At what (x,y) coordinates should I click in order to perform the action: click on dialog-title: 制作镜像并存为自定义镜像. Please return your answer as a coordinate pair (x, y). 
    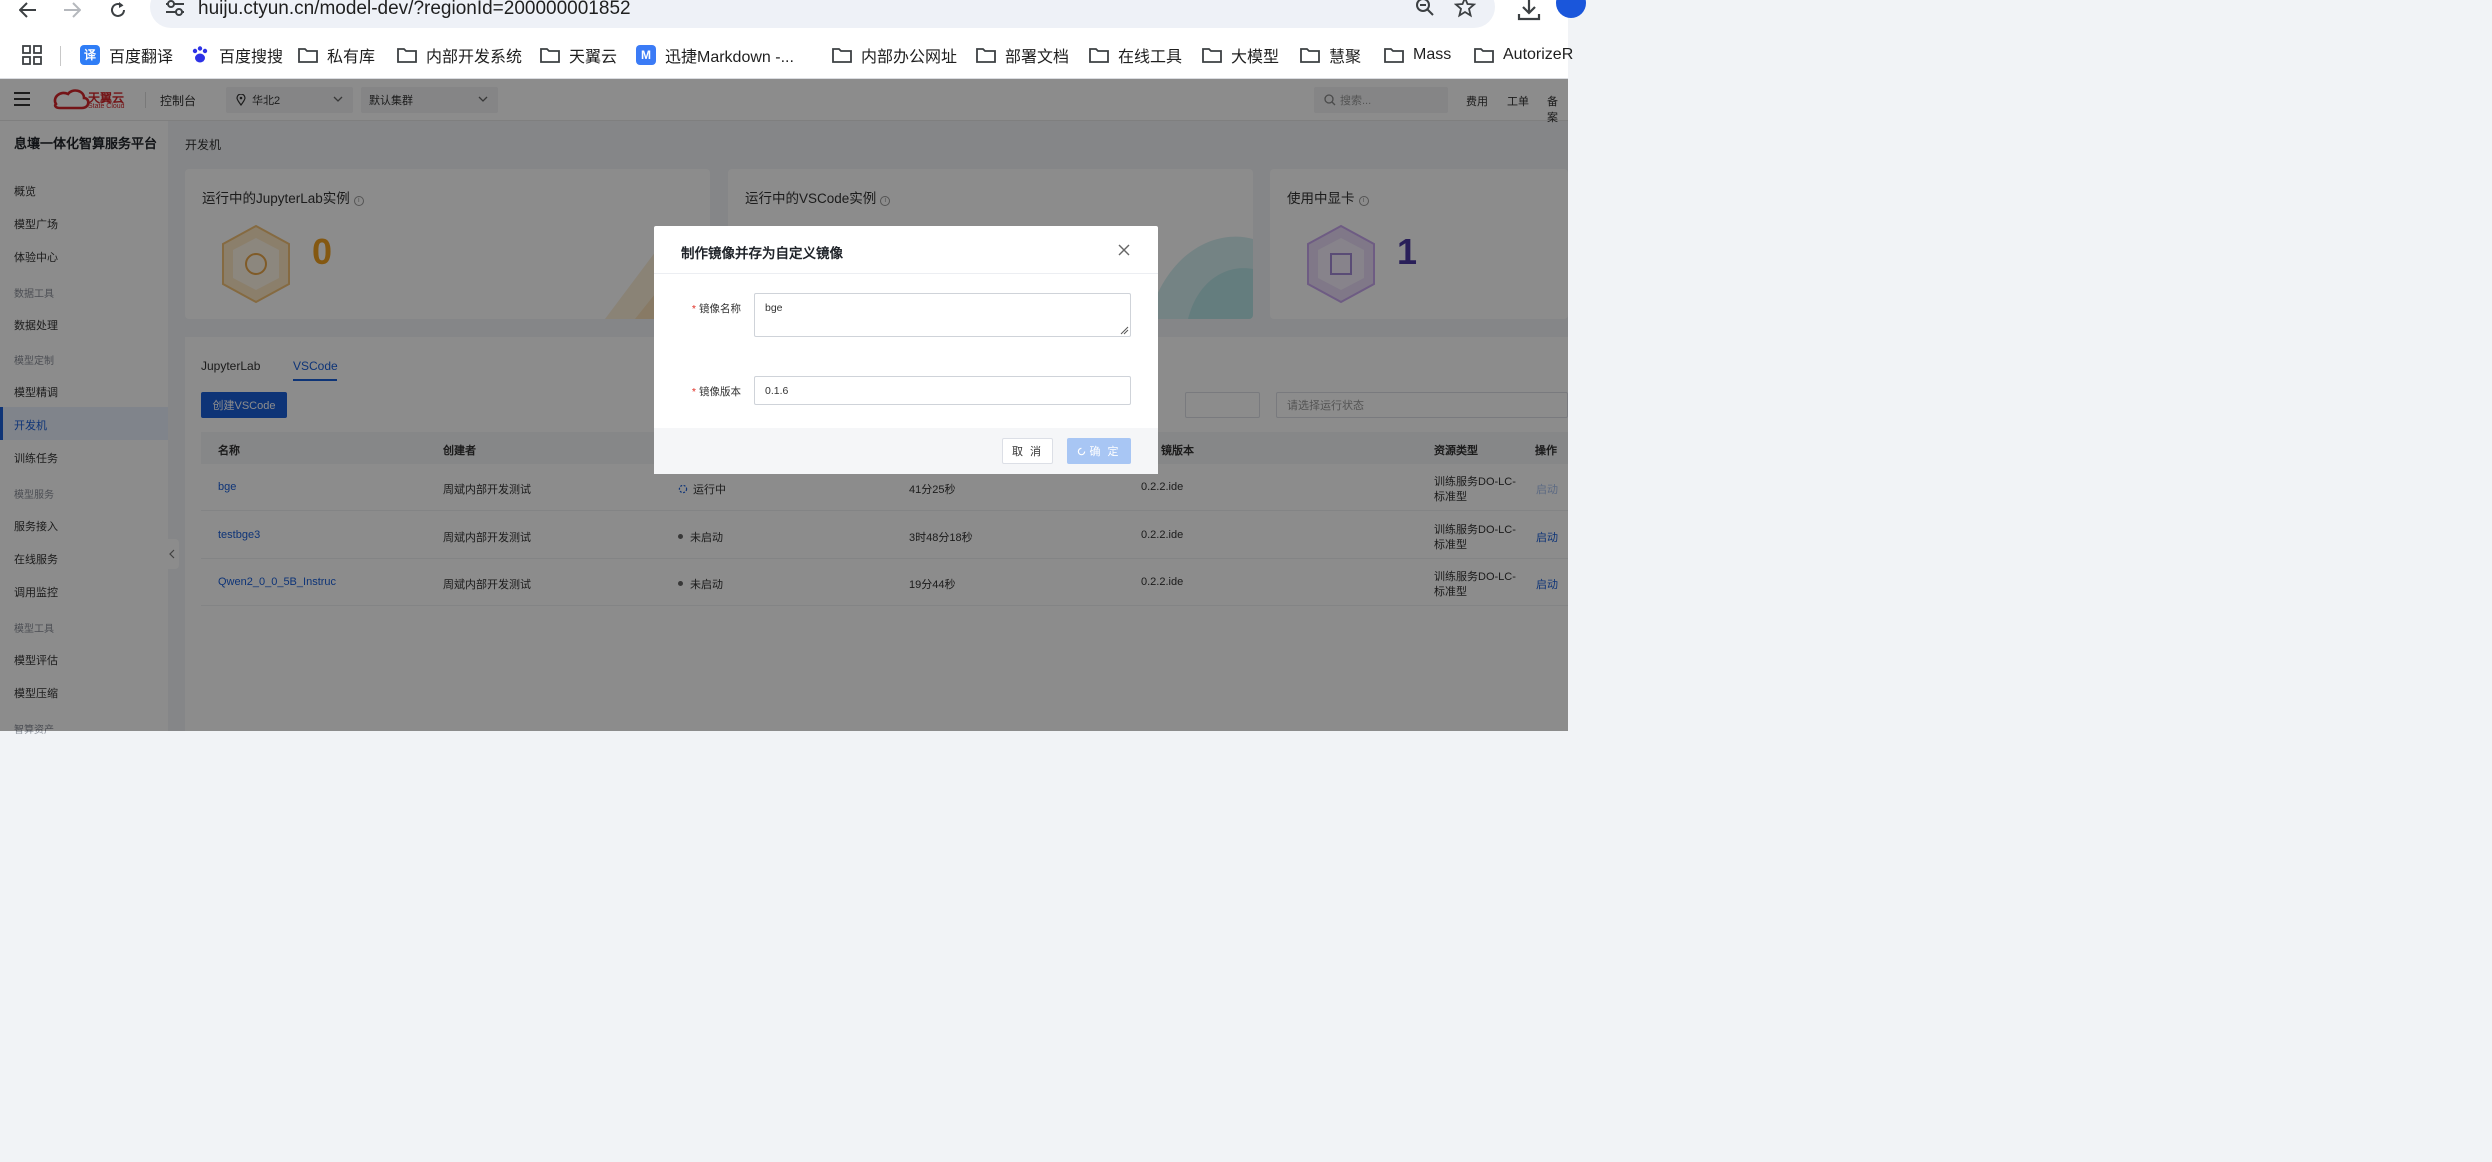
    Looking at the image, I should click on (762, 253).